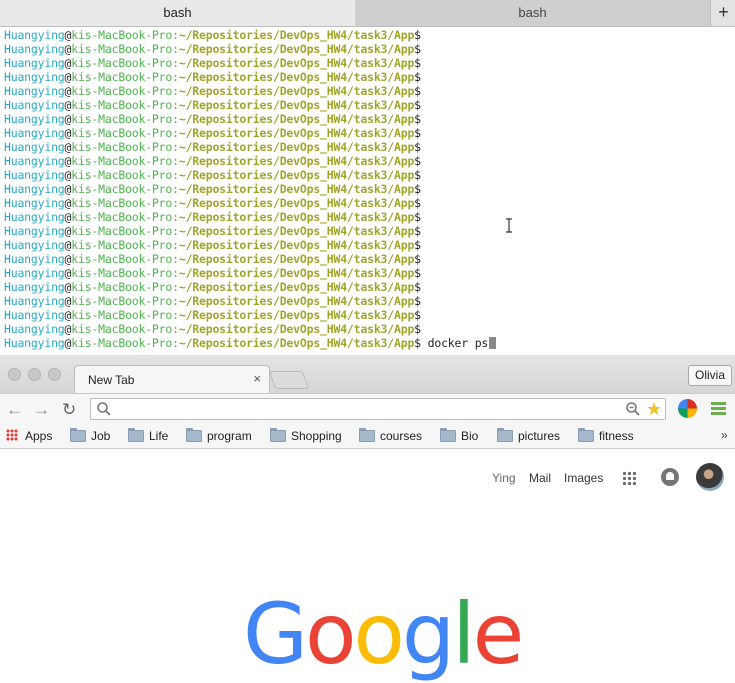  I want to click on terminal-new-tab-button: +, so click(723, 13).